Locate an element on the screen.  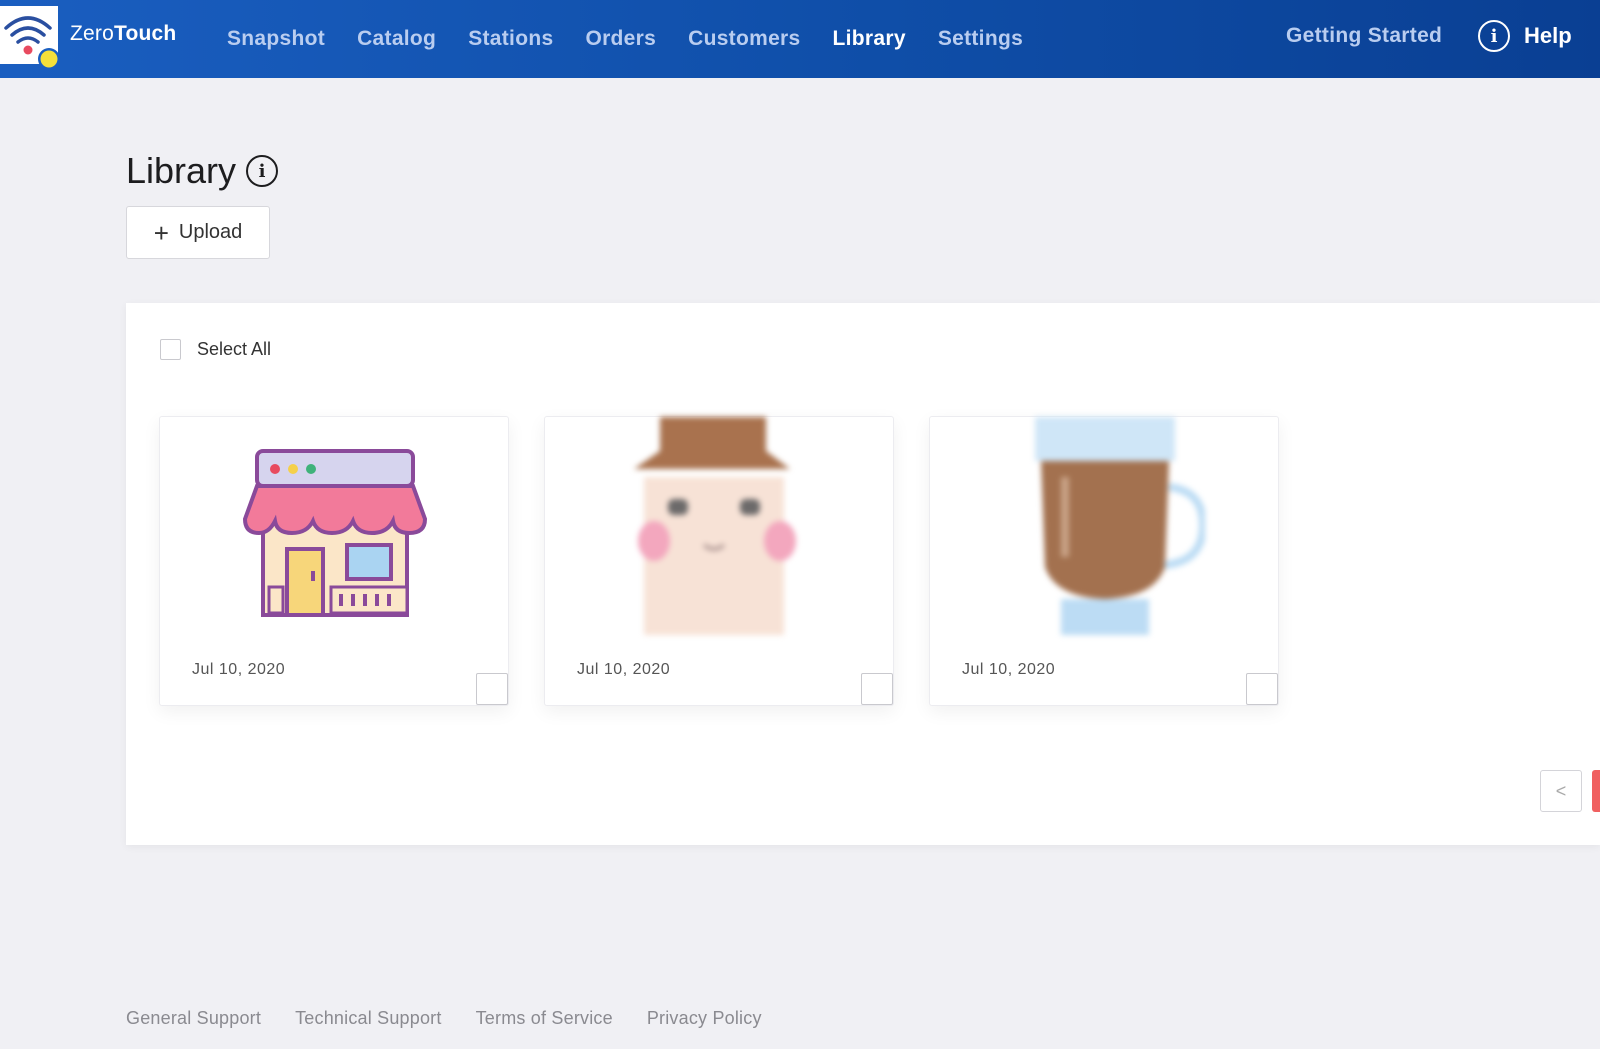
nav-item-customers: Customers is located at coordinates (744, 39).